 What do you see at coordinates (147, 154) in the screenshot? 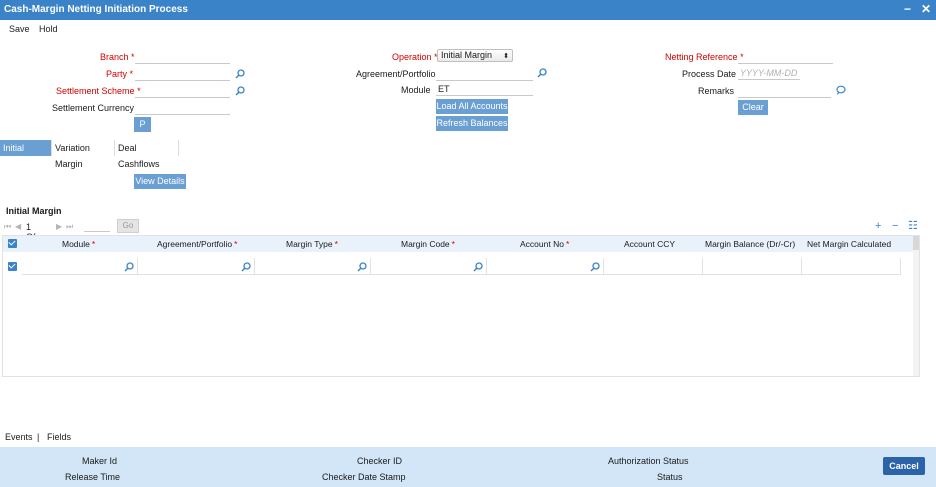
I see `tab-deal-cashflows: Deal Cashflows` at bounding box center [147, 154].